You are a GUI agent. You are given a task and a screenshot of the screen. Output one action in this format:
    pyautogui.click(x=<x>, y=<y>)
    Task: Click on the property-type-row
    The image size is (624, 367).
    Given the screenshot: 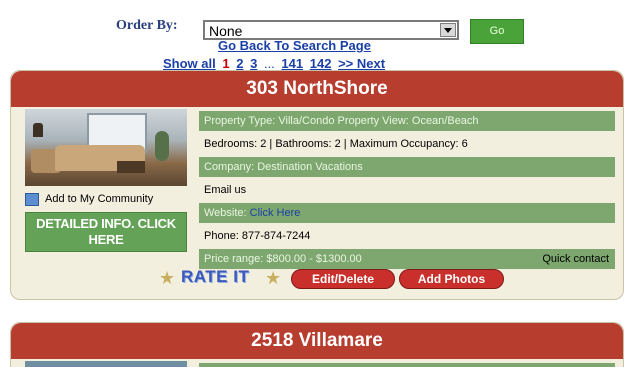 What is the action you would take?
    pyautogui.click(x=407, y=365)
    